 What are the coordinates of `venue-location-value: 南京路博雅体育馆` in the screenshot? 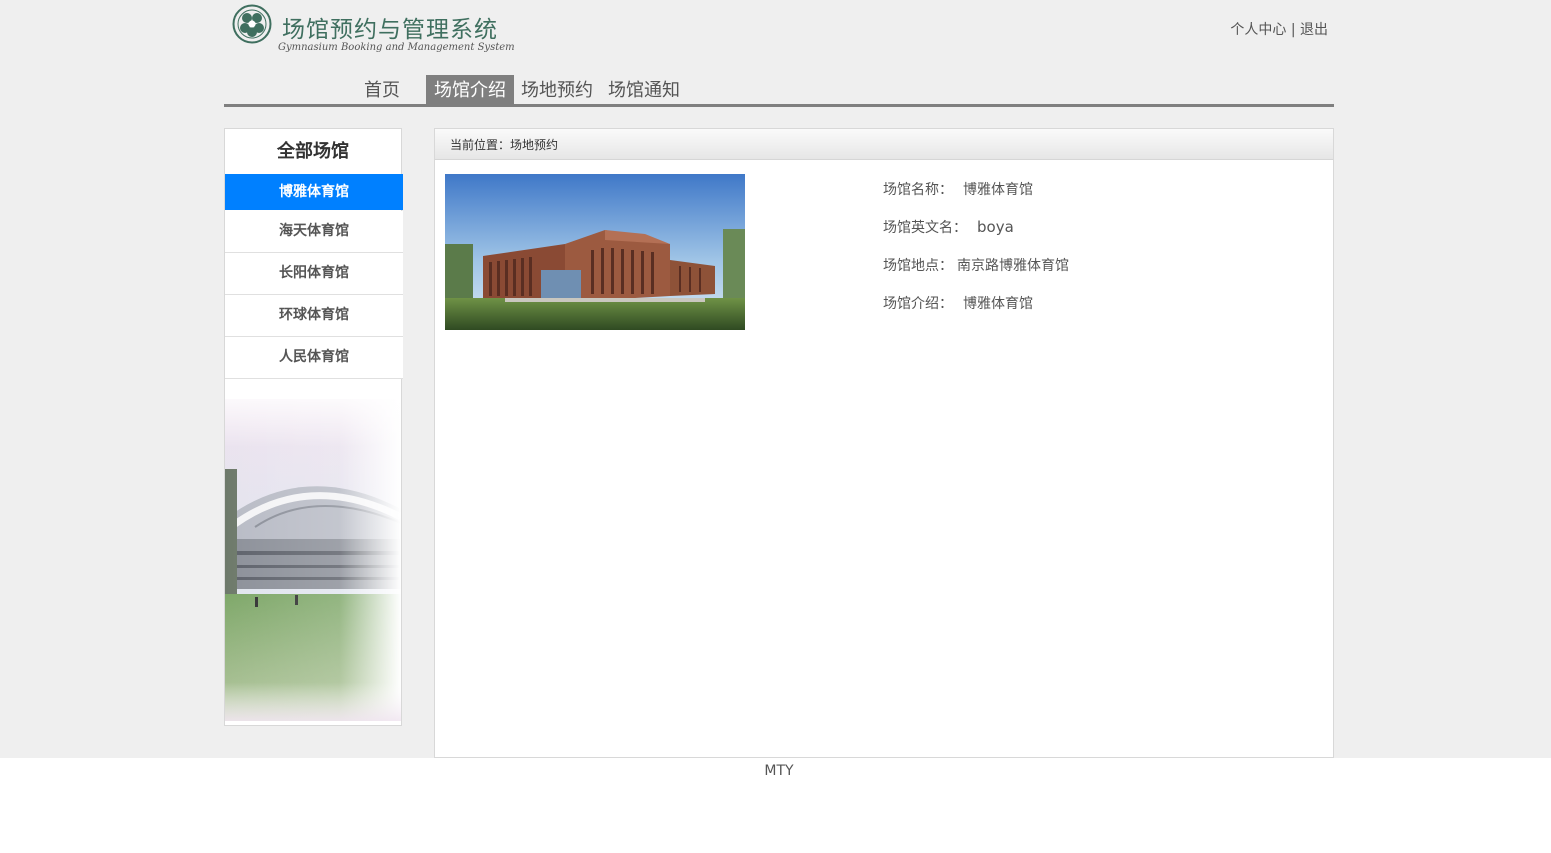 It's located at (1013, 266).